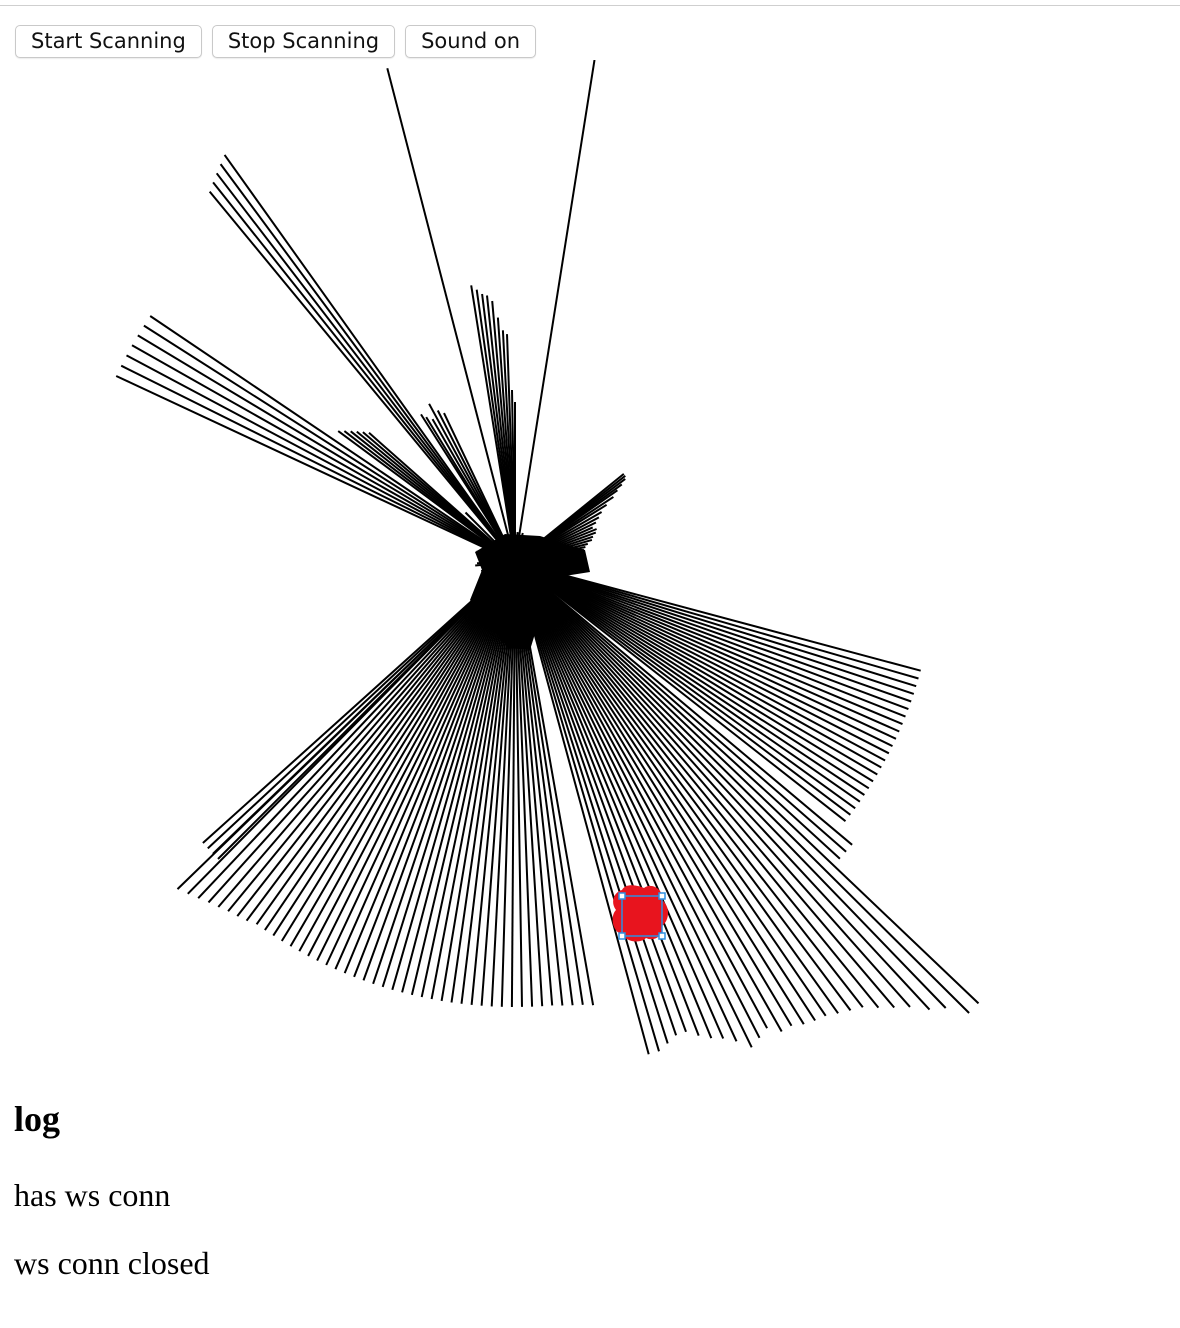  I want to click on log-heading: log, so click(37, 1119).